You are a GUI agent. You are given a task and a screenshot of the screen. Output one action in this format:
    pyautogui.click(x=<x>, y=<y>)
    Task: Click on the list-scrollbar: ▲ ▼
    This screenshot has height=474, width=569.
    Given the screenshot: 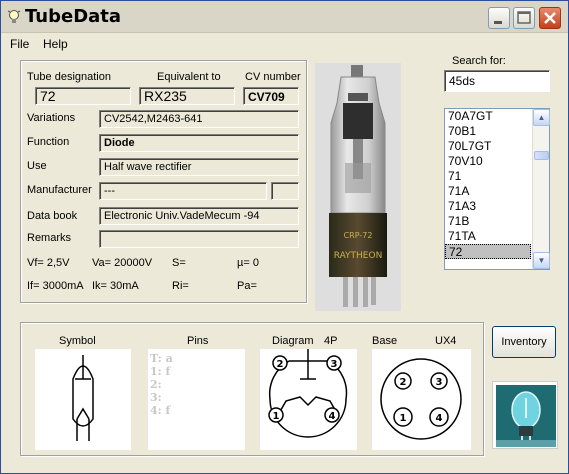 What is the action you would take?
    pyautogui.click(x=541, y=189)
    